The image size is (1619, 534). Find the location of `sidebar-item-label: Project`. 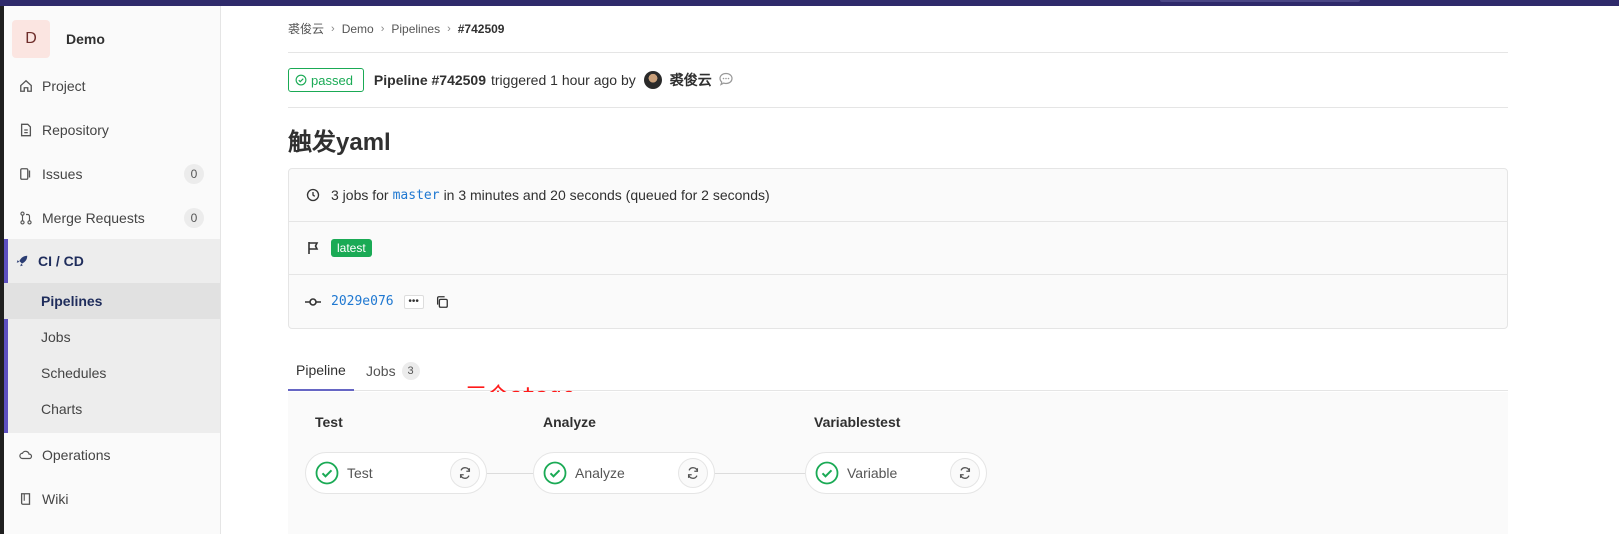

sidebar-item-label: Project is located at coordinates (64, 86).